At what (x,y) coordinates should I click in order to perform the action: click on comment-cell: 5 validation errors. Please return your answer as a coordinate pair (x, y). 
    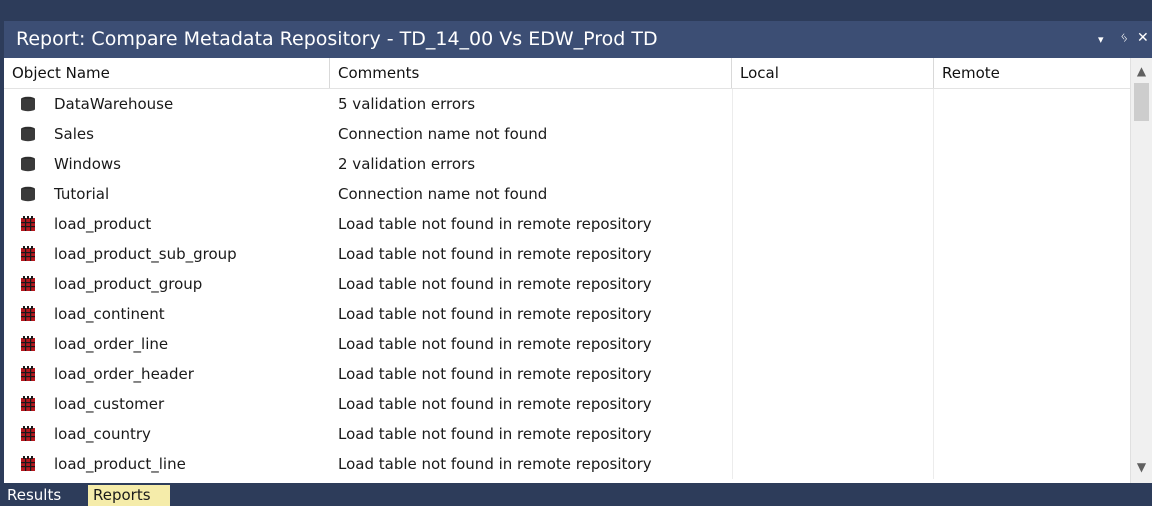
    Looking at the image, I should click on (407, 104).